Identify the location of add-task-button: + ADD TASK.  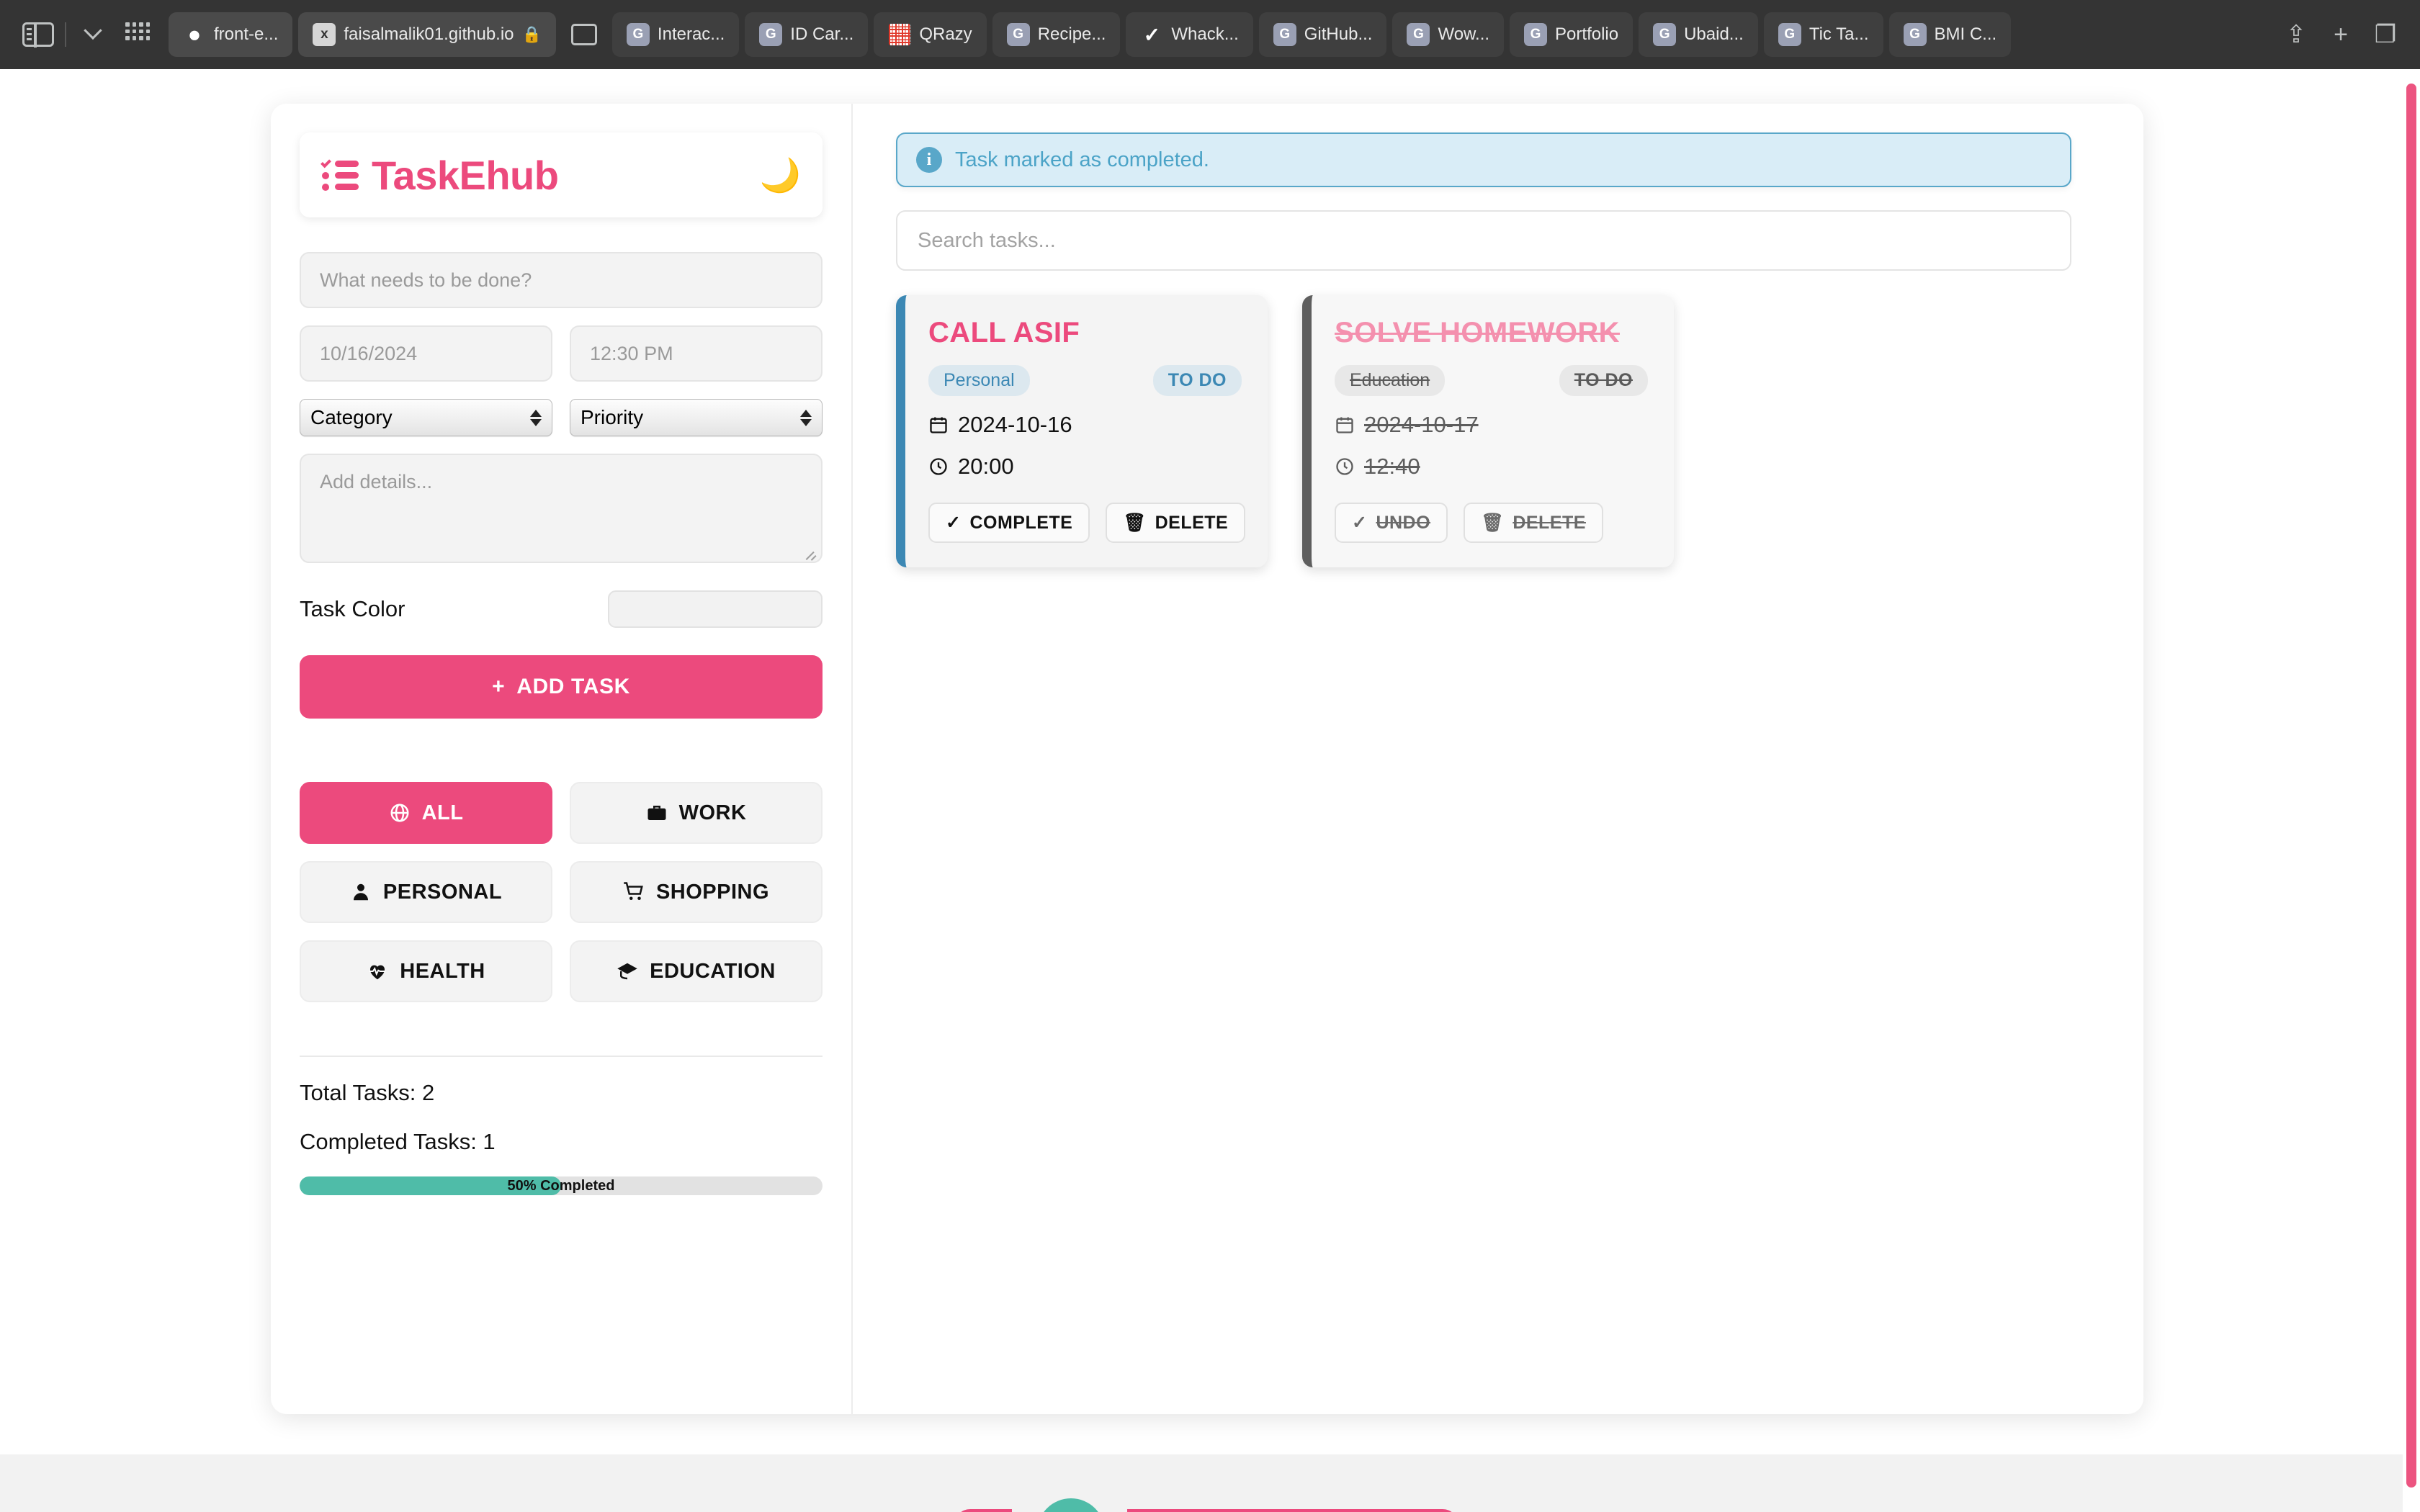
(561, 687).